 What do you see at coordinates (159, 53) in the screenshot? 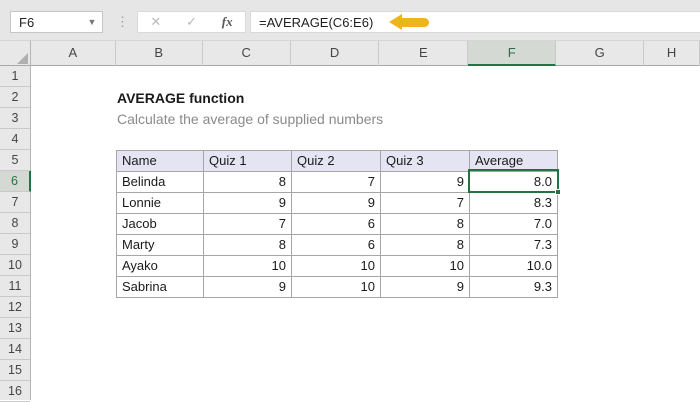
I see `column-header-b: B` at bounding box center [159, 53].